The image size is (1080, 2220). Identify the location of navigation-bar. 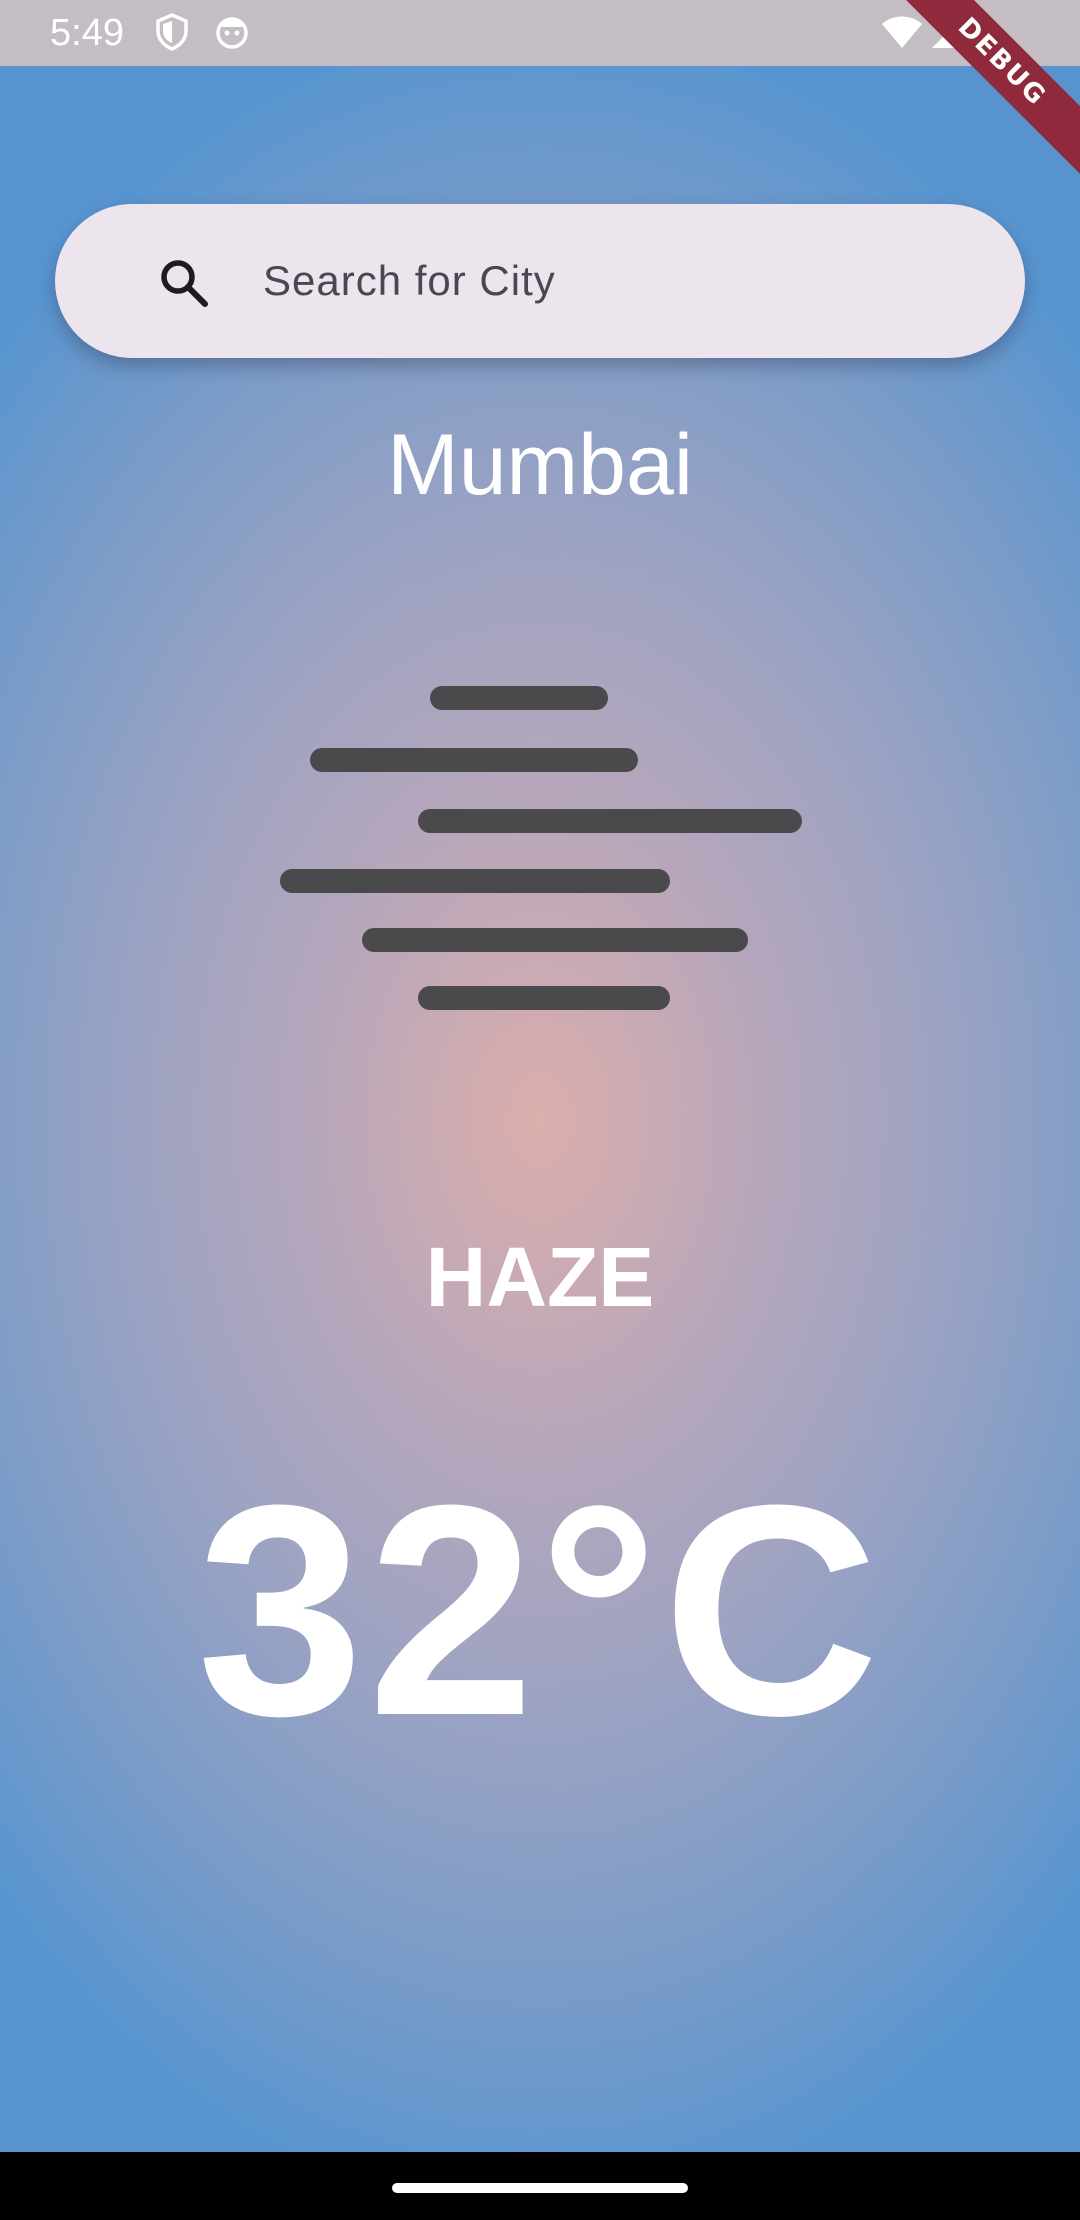
(540, 2186).